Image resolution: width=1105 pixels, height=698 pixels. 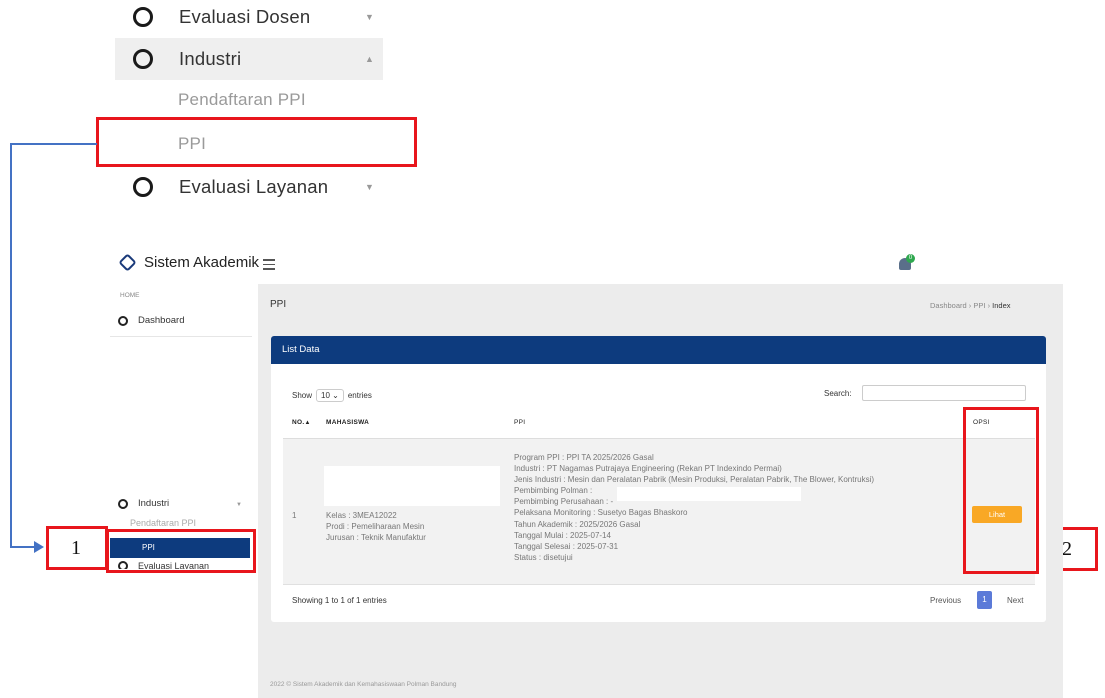 I want to click on sort-asc-icon: ▲, so click(x=307, y=423).